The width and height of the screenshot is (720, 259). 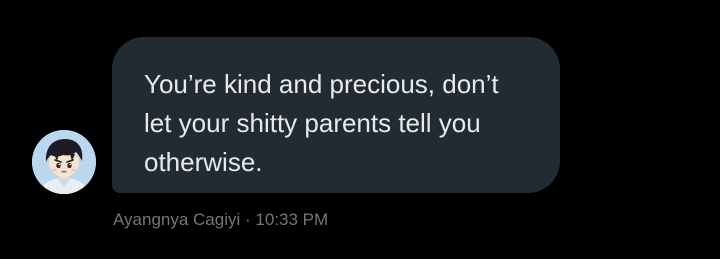 I want to click on anime-boy-avatar-icon, so click(x=64, y=162).